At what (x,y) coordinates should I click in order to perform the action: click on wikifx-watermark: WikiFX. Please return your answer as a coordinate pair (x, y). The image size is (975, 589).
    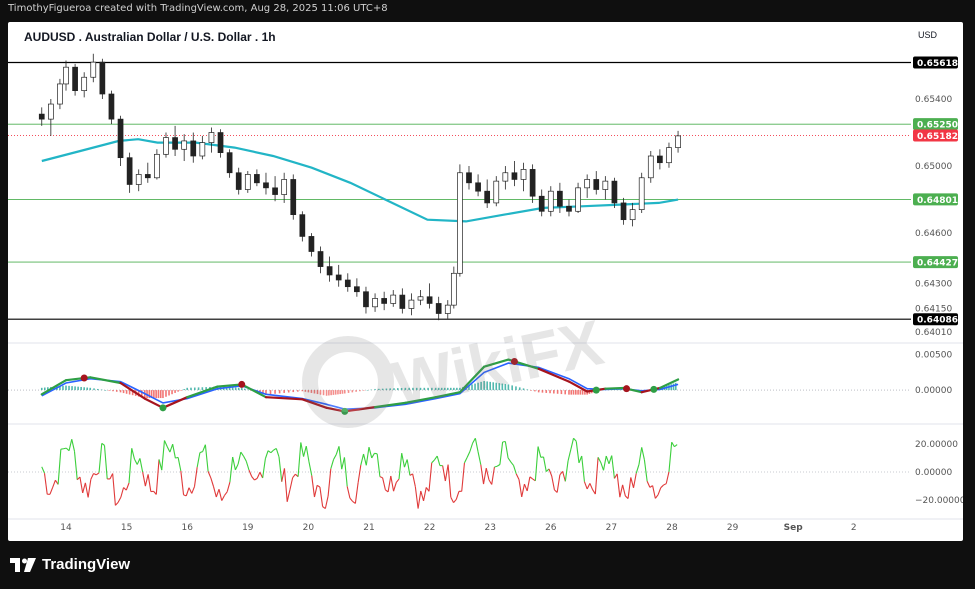
    Looking at the image, I should click on (455, 367).